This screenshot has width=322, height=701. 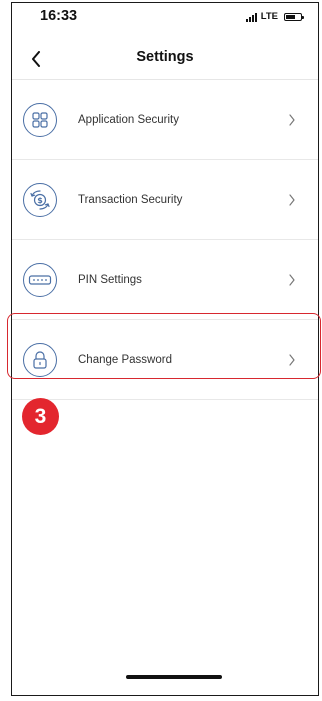 I want to click on nav-bar: Settings, so click(x=165, y=59).